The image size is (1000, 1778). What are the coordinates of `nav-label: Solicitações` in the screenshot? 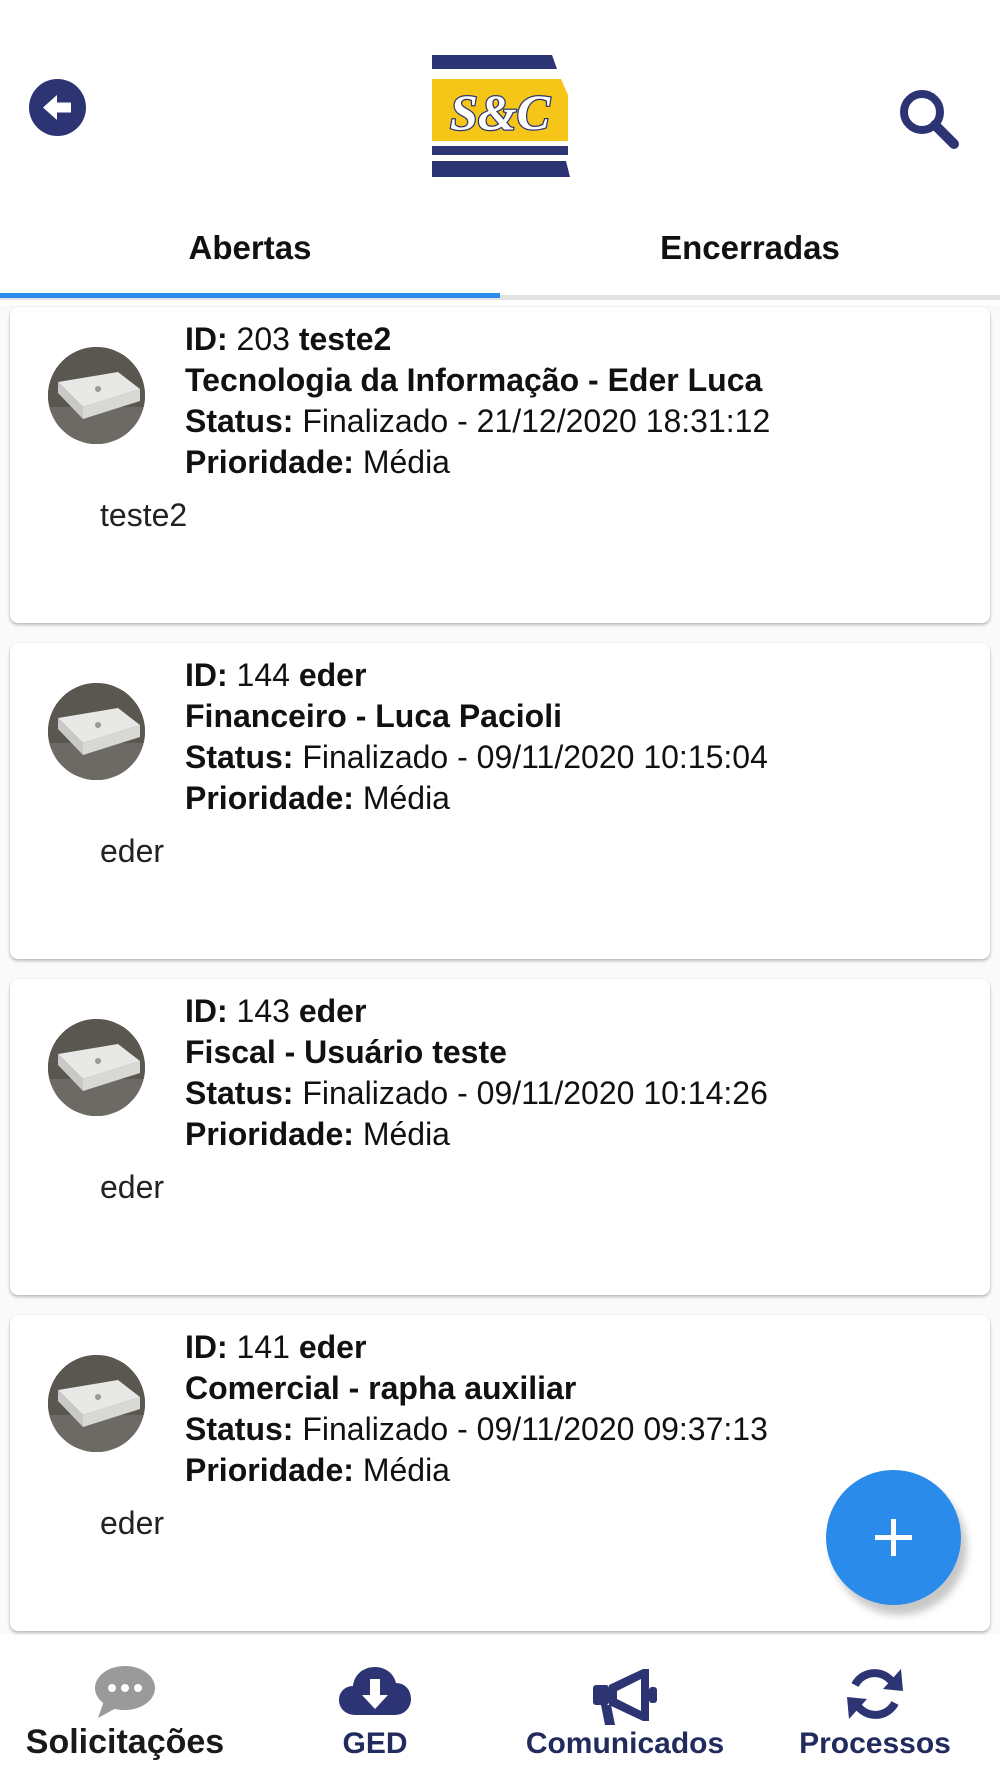 It's located at (125, 1742).